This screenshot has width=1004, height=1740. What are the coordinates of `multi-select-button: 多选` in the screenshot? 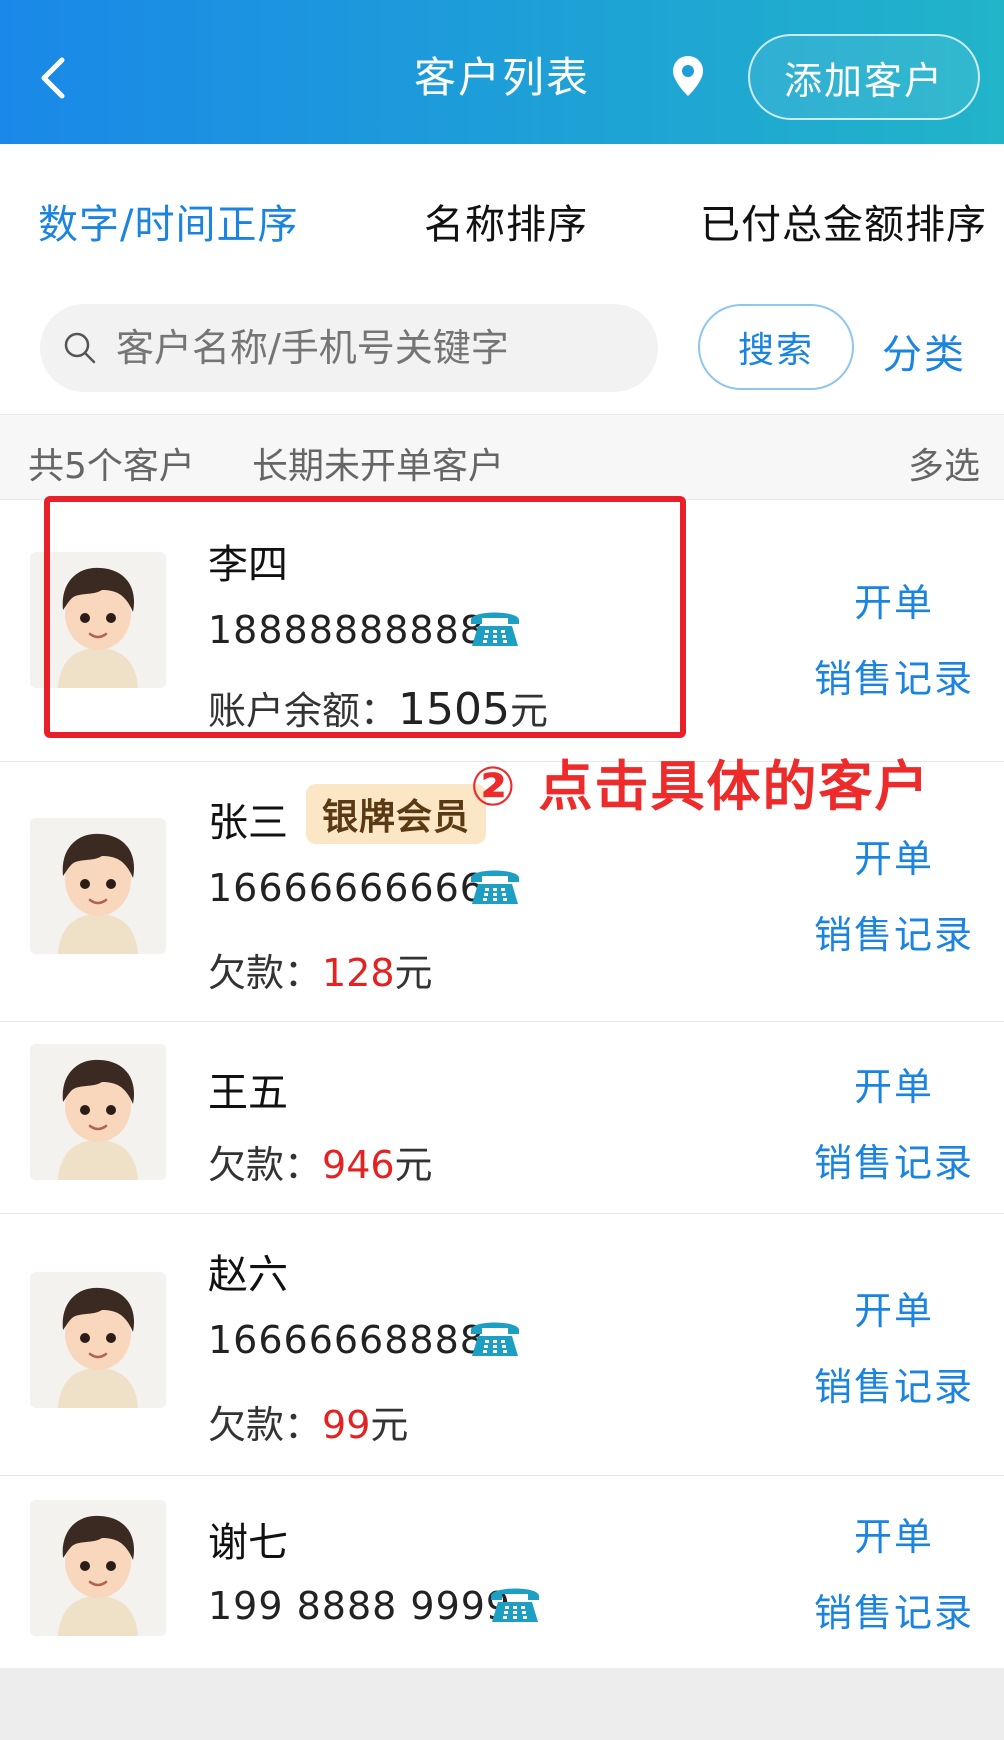 It's located at (944, 463).